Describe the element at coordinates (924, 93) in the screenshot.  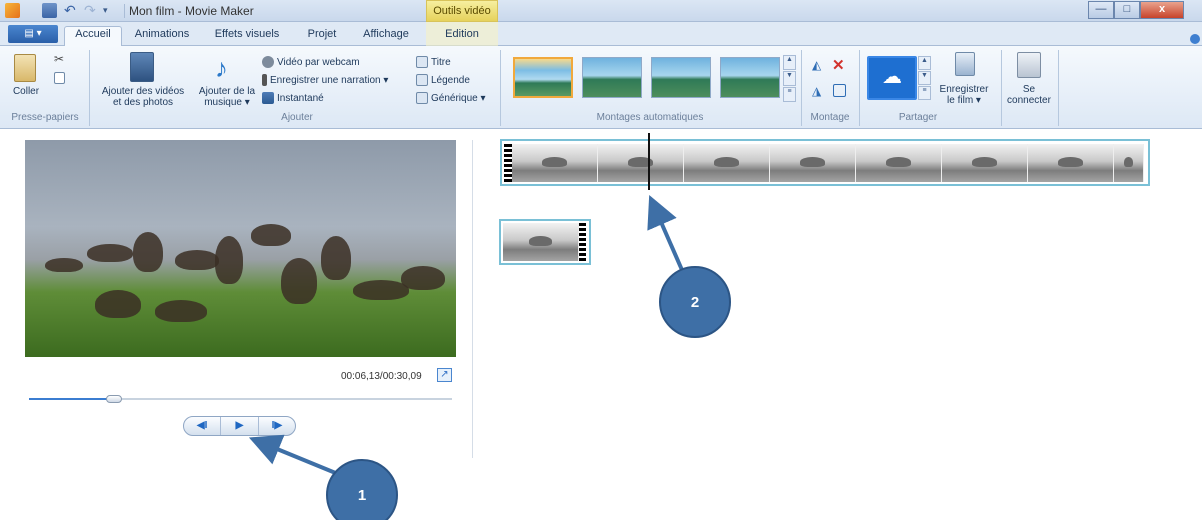
I see `share-more-icon: ≡` at that location.